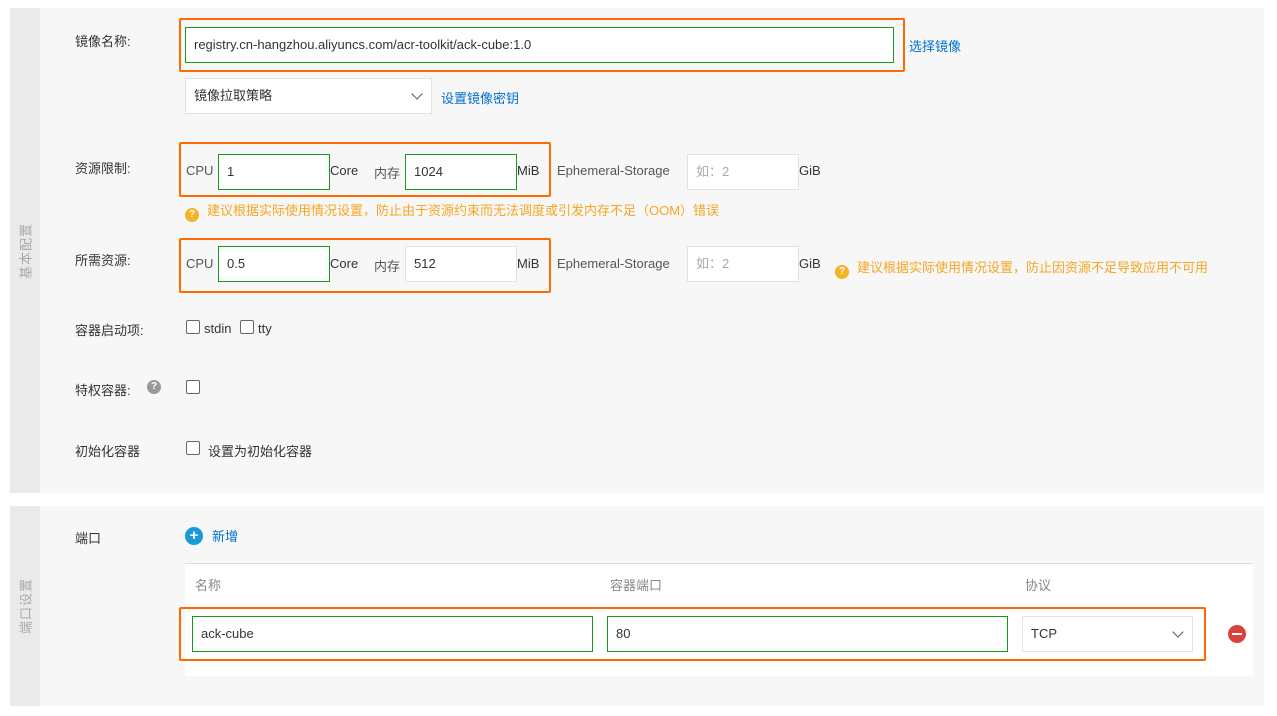 Image resolution: width=1277 pixels, height=716 pixels. Describe the element at coordinates (743, 264) in the screenshot. I see `storage-request-input: 如：2` at that location.